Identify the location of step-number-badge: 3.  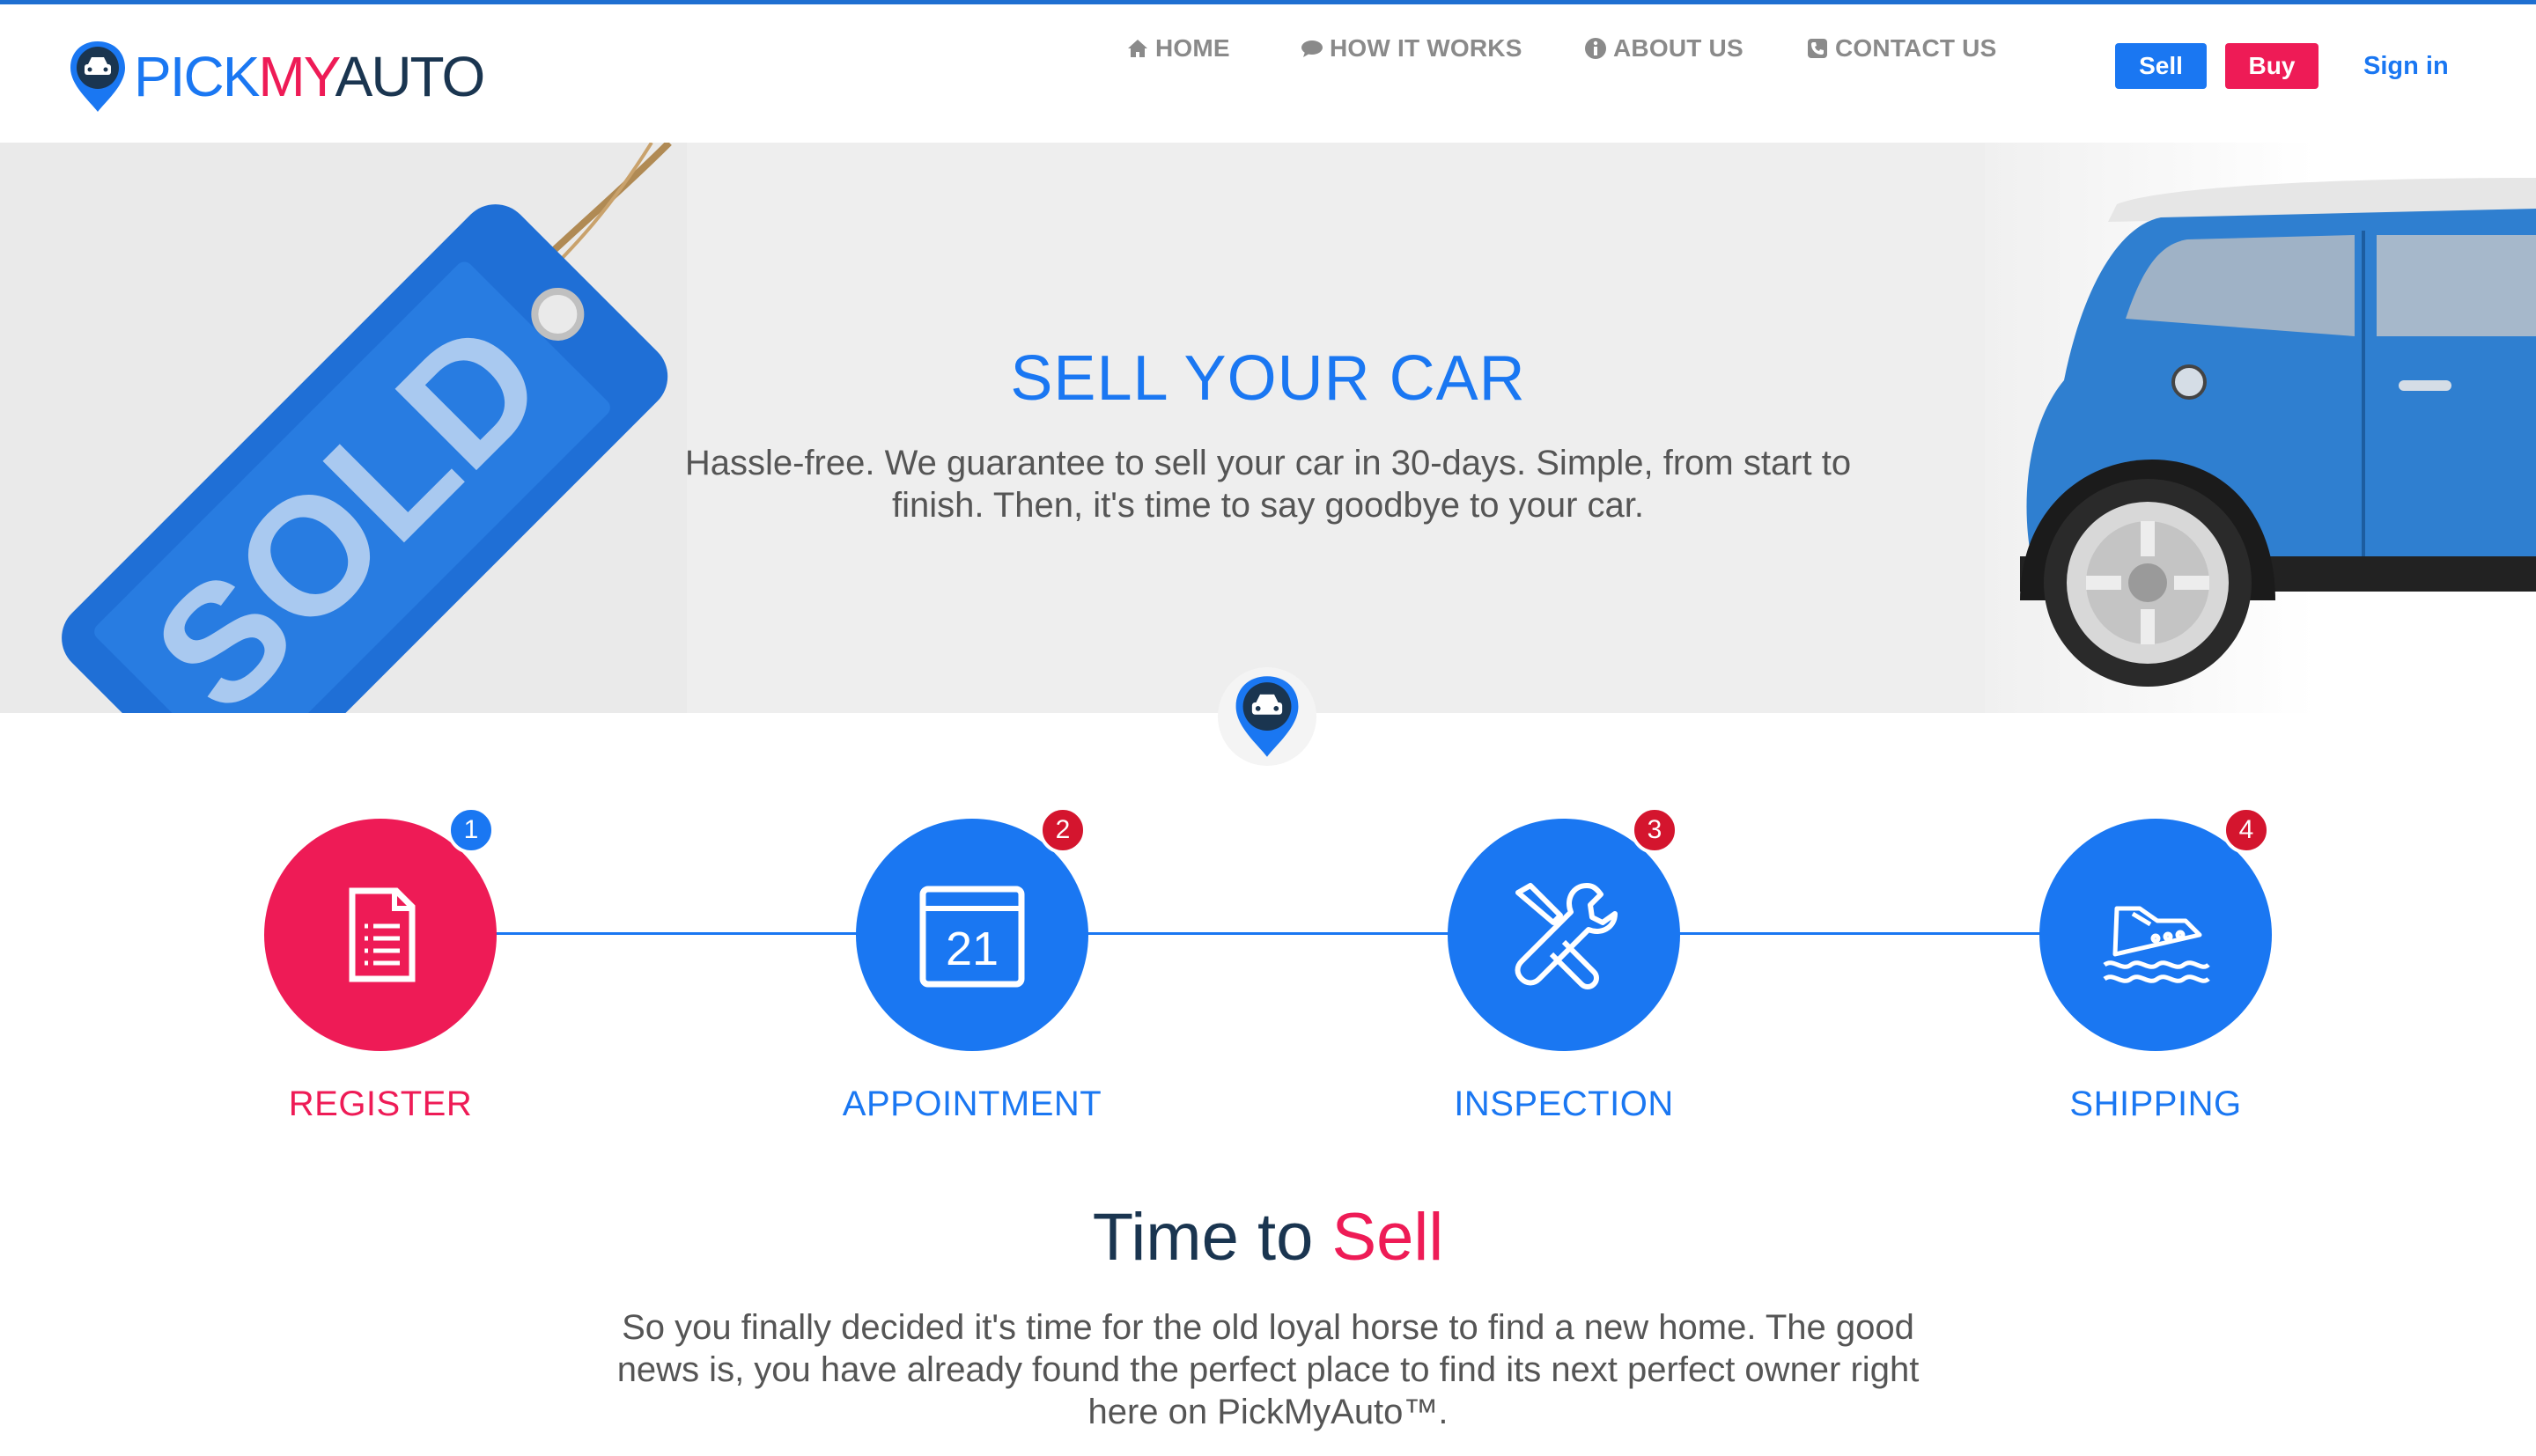
(1655, 830).